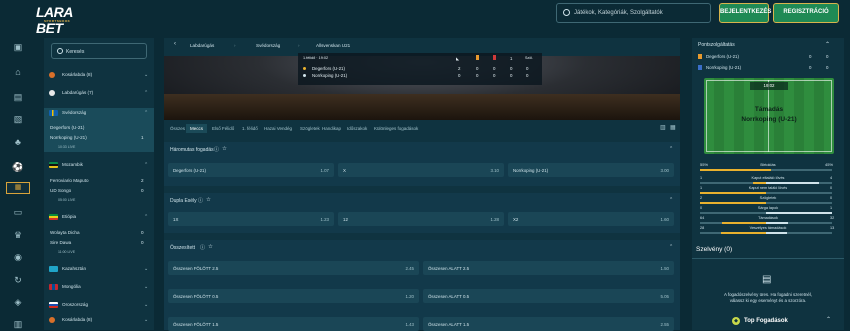  What do you see at coordinates (18, 212) in the screenshot?
I see `screen-icon: ▭` at bounding box center [18, 212].